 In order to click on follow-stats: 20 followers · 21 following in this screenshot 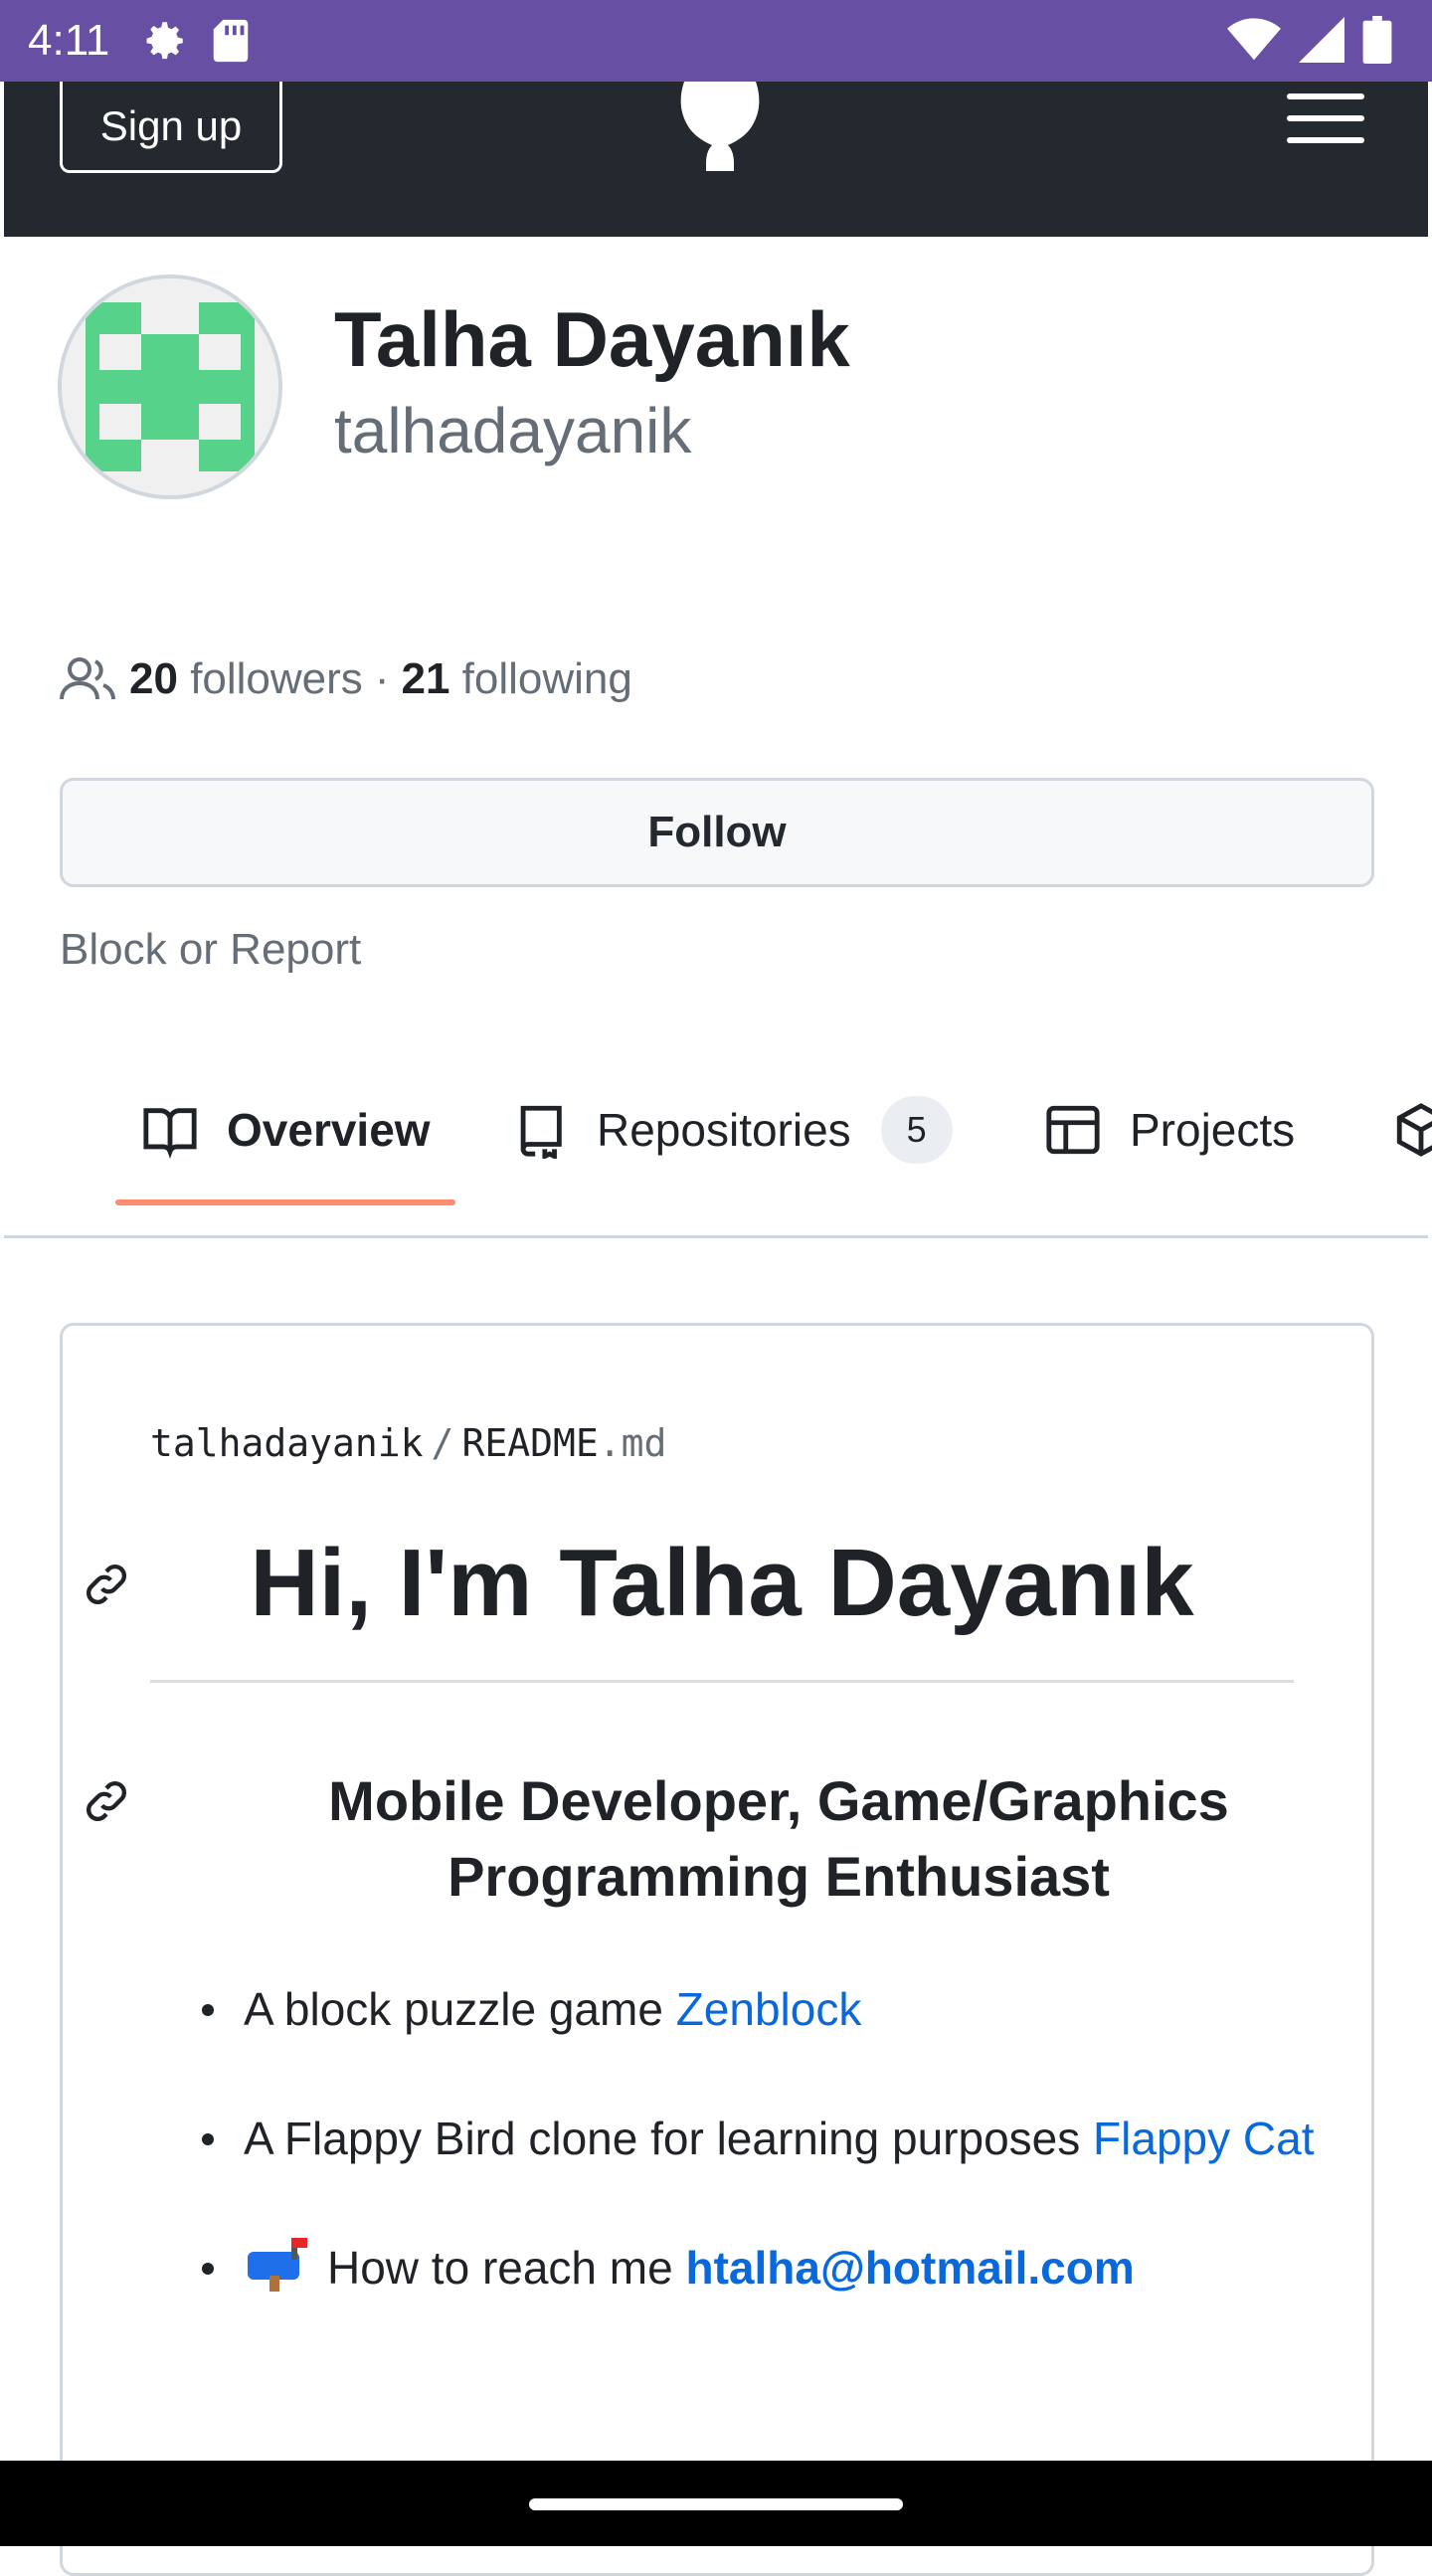, I will do `click(346, 679)`.